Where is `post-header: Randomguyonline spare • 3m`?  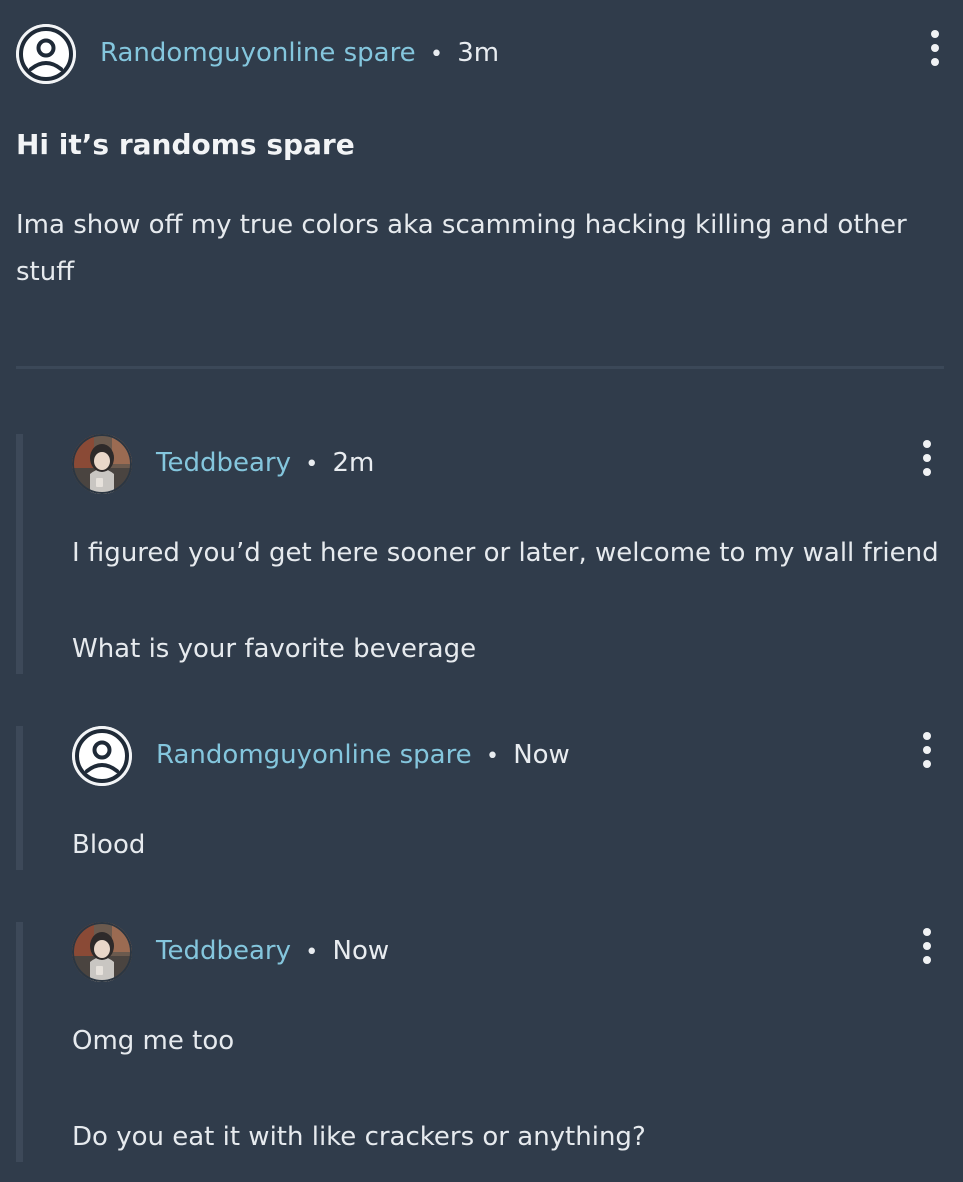
post-header: Randomguyonline spare • 3m is located at coordinates (482, 54).